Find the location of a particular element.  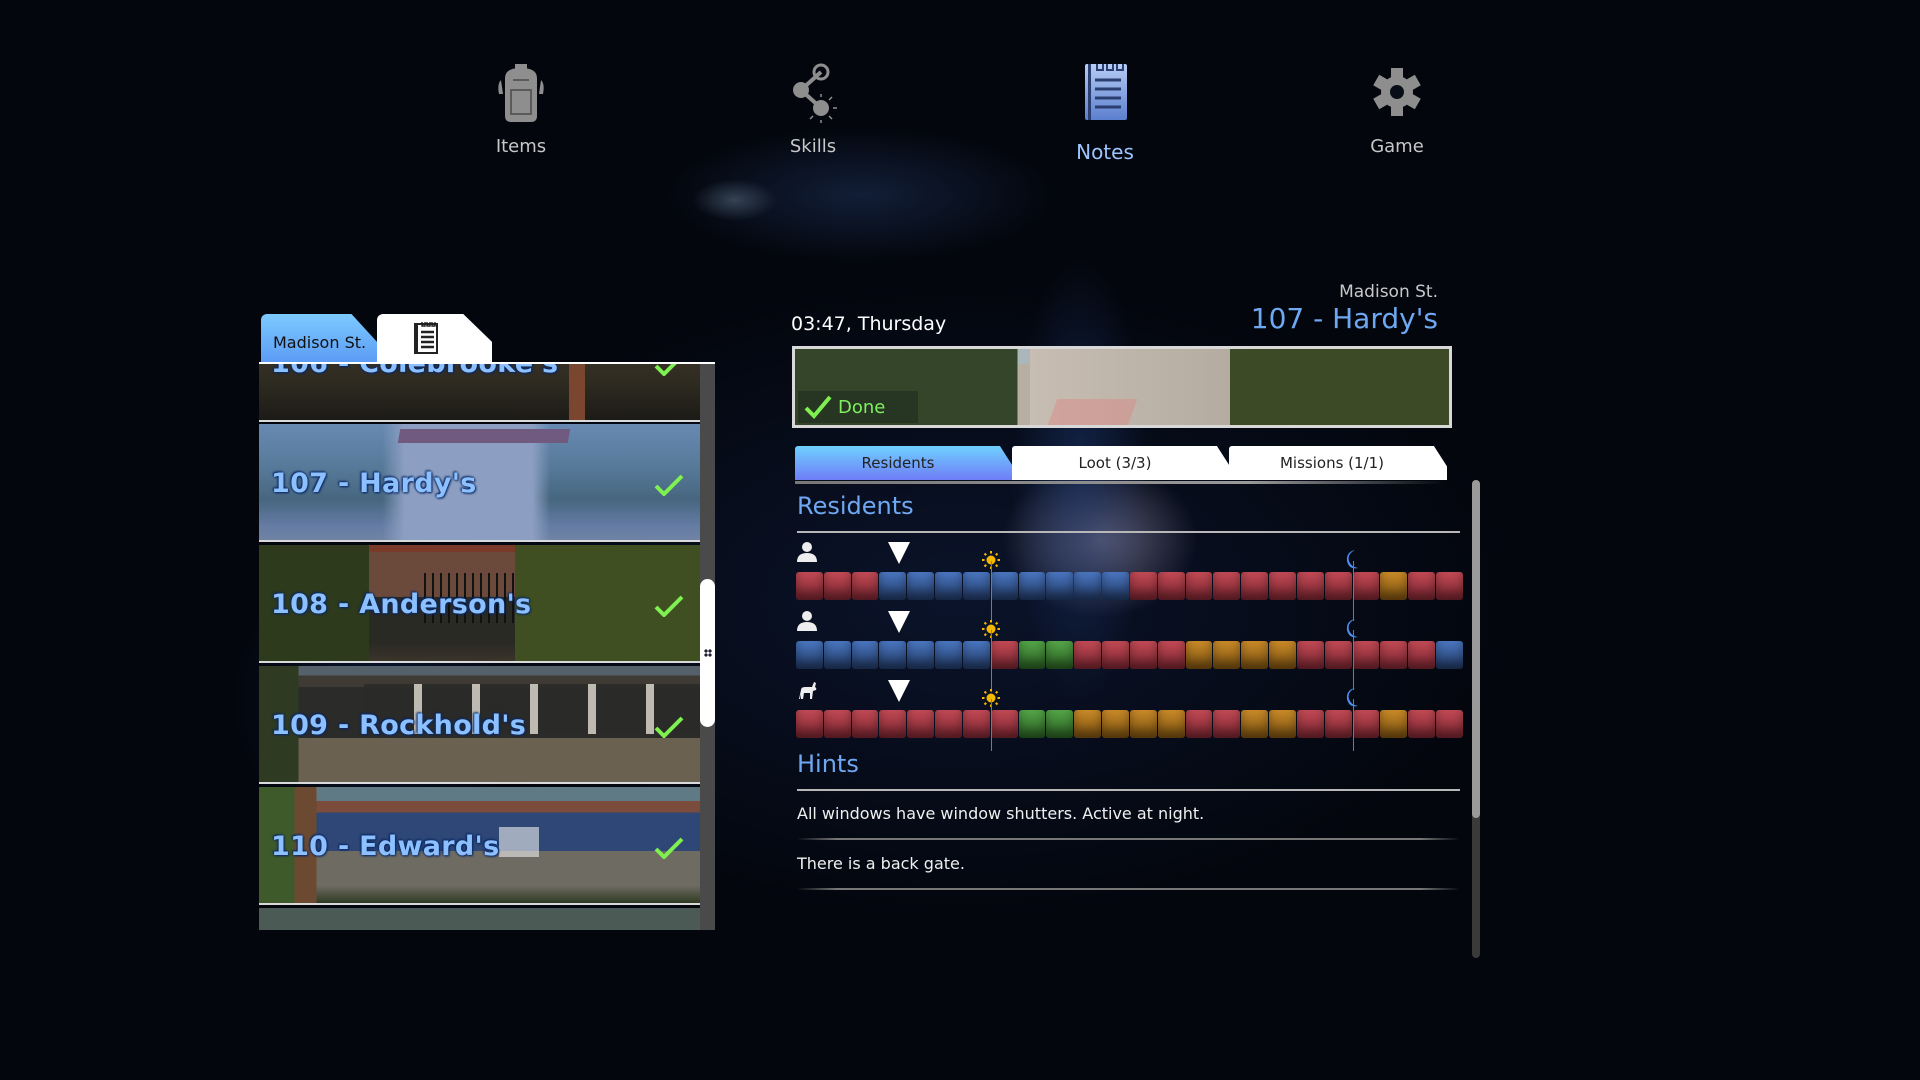

house-banner-image: Done is located at coordinates (1122, 387).